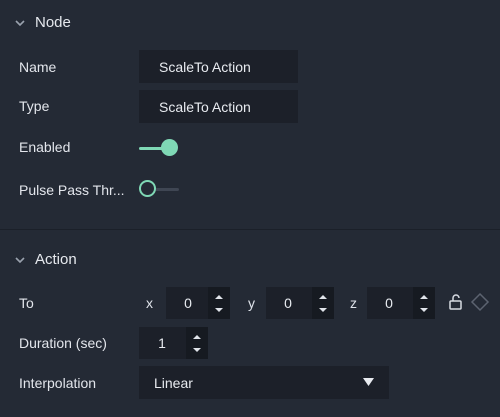 The width and height of the screenshot is (500, 417). I want to click on duration-value: 1, so click(162, 343).